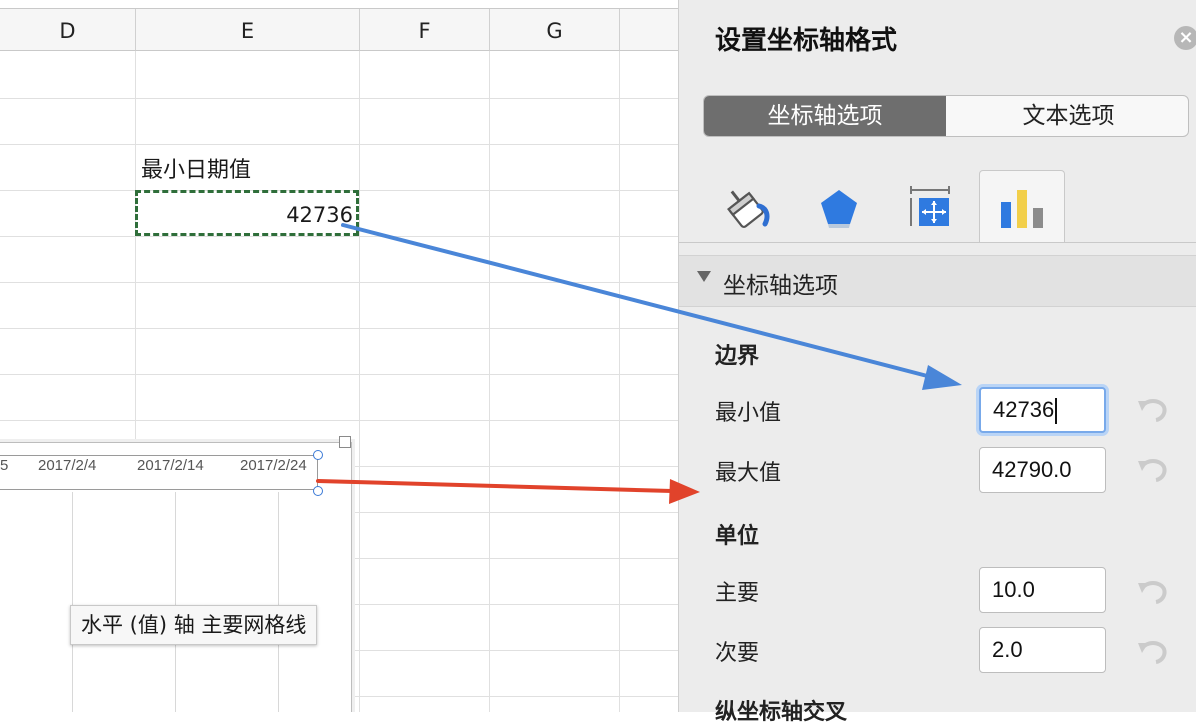  What do you see at coordinates (825, 116) in the screenshot?
I see `tab-axis-options: 坐标轴选项` at bounding box center [825, 116].